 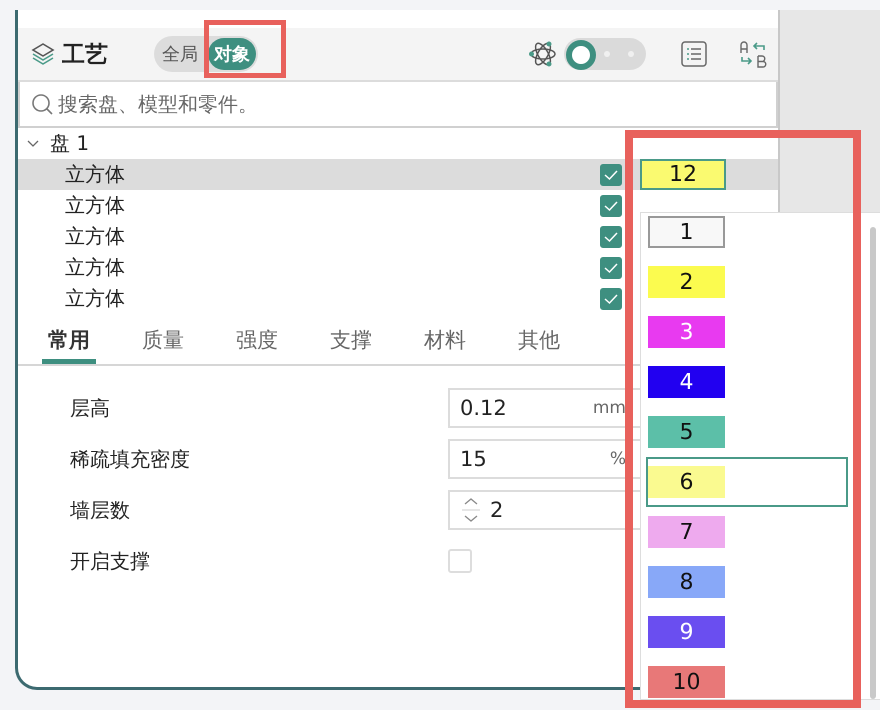 I want to click on color-swatch: 5, so click(x=686, y=432).